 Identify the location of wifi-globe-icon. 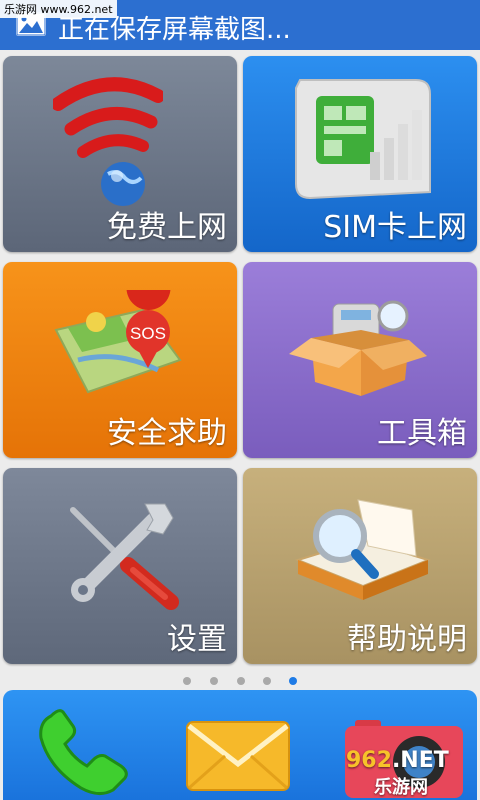
(108, 141).